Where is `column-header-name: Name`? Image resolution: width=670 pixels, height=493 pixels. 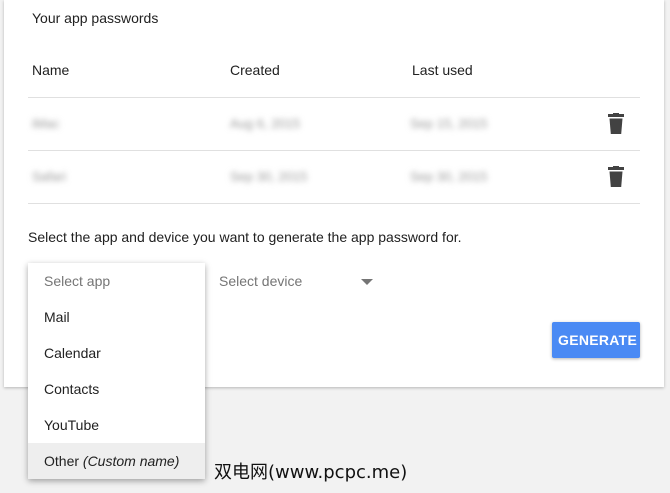 column-header-name: Name is located at coordinates (51, 70).